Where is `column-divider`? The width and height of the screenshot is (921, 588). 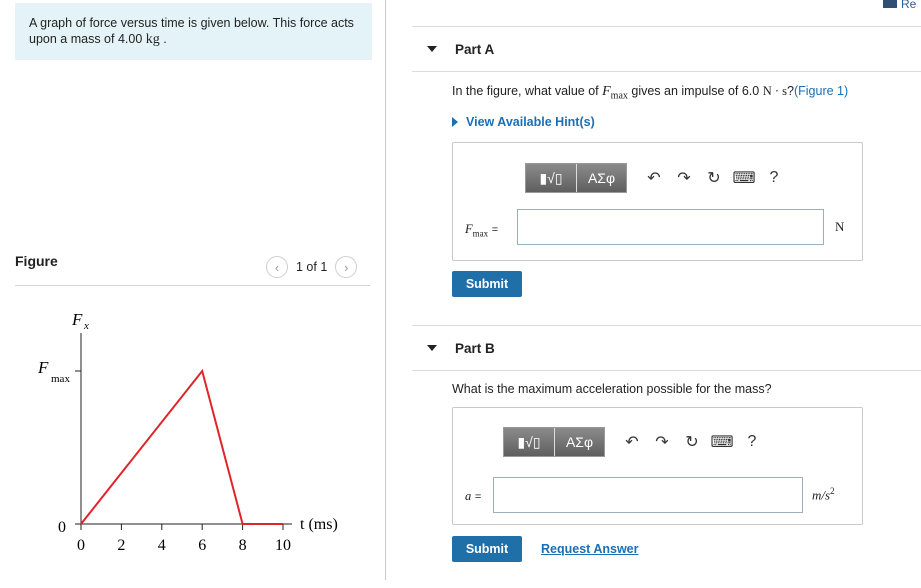 column-divider is located at coordinates (385, 290).